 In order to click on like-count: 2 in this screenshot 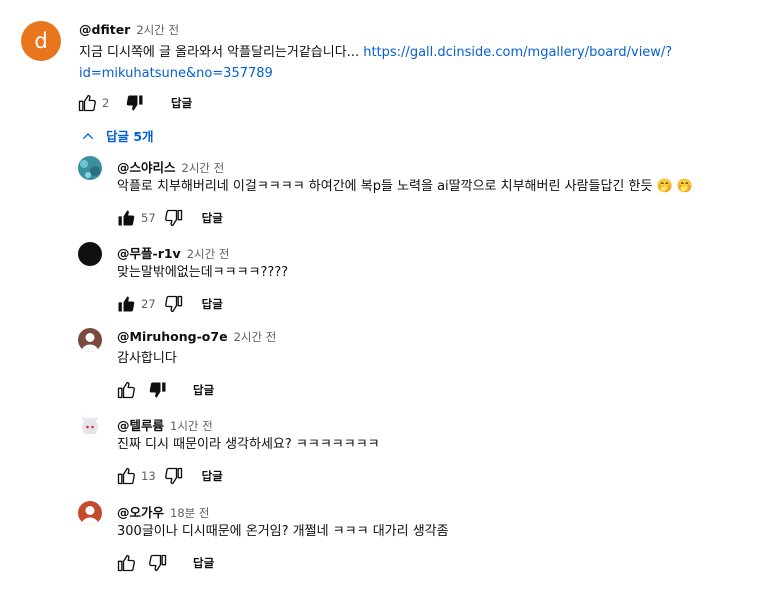, I will do `click(106, 103)`.